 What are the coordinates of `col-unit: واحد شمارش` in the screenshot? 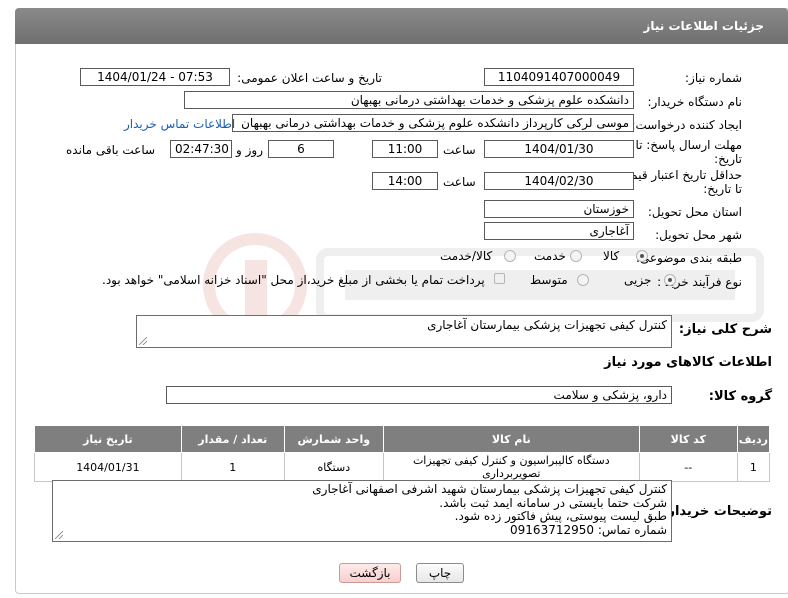 It's located at (333, 439).